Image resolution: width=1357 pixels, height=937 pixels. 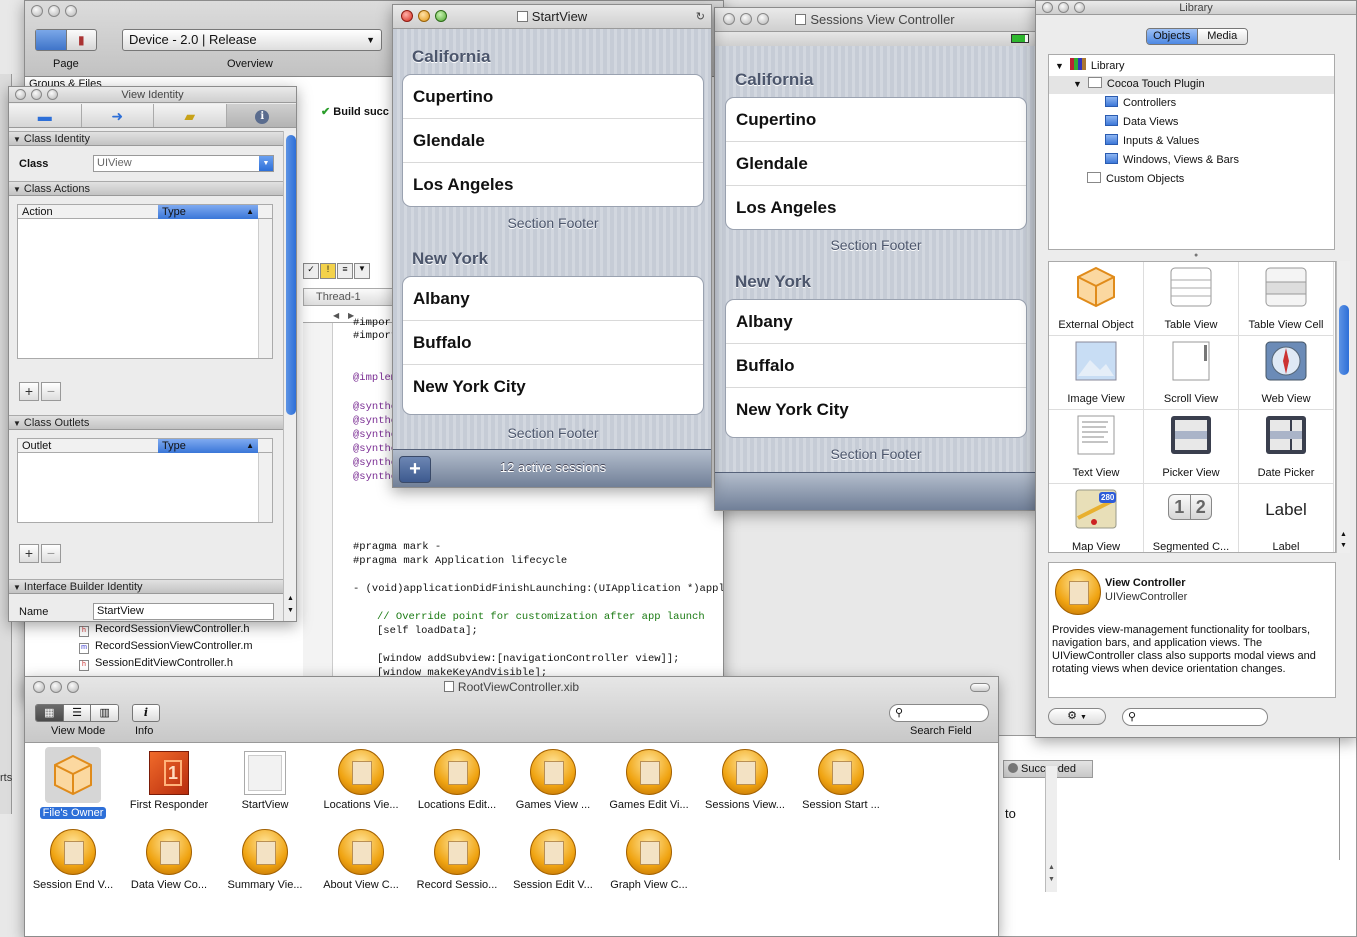 I want to click on tab-size: ▰, so click(x=190, y=115).